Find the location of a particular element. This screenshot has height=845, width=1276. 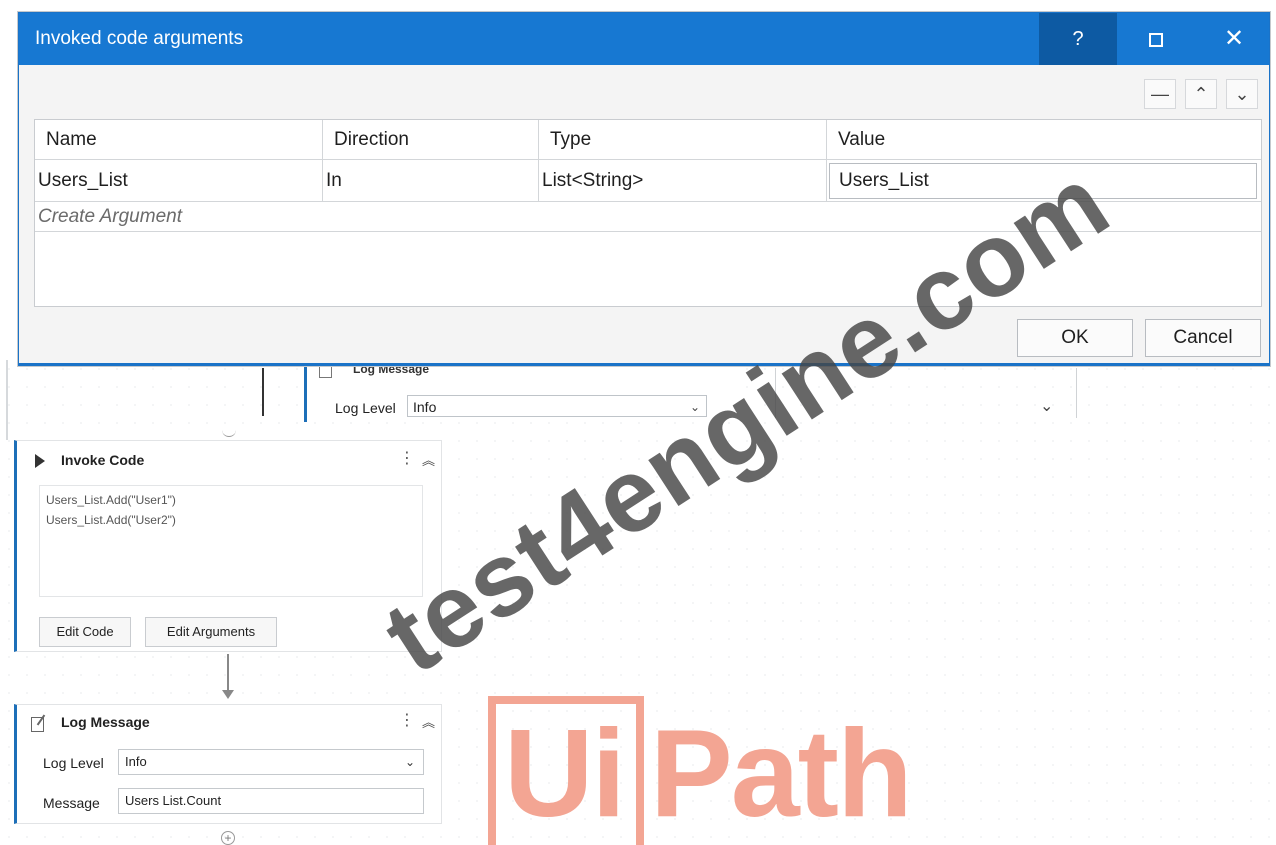

background-log-message-activity: Log Message Log Level Info ⌄ is located at coordinates (518, 392).